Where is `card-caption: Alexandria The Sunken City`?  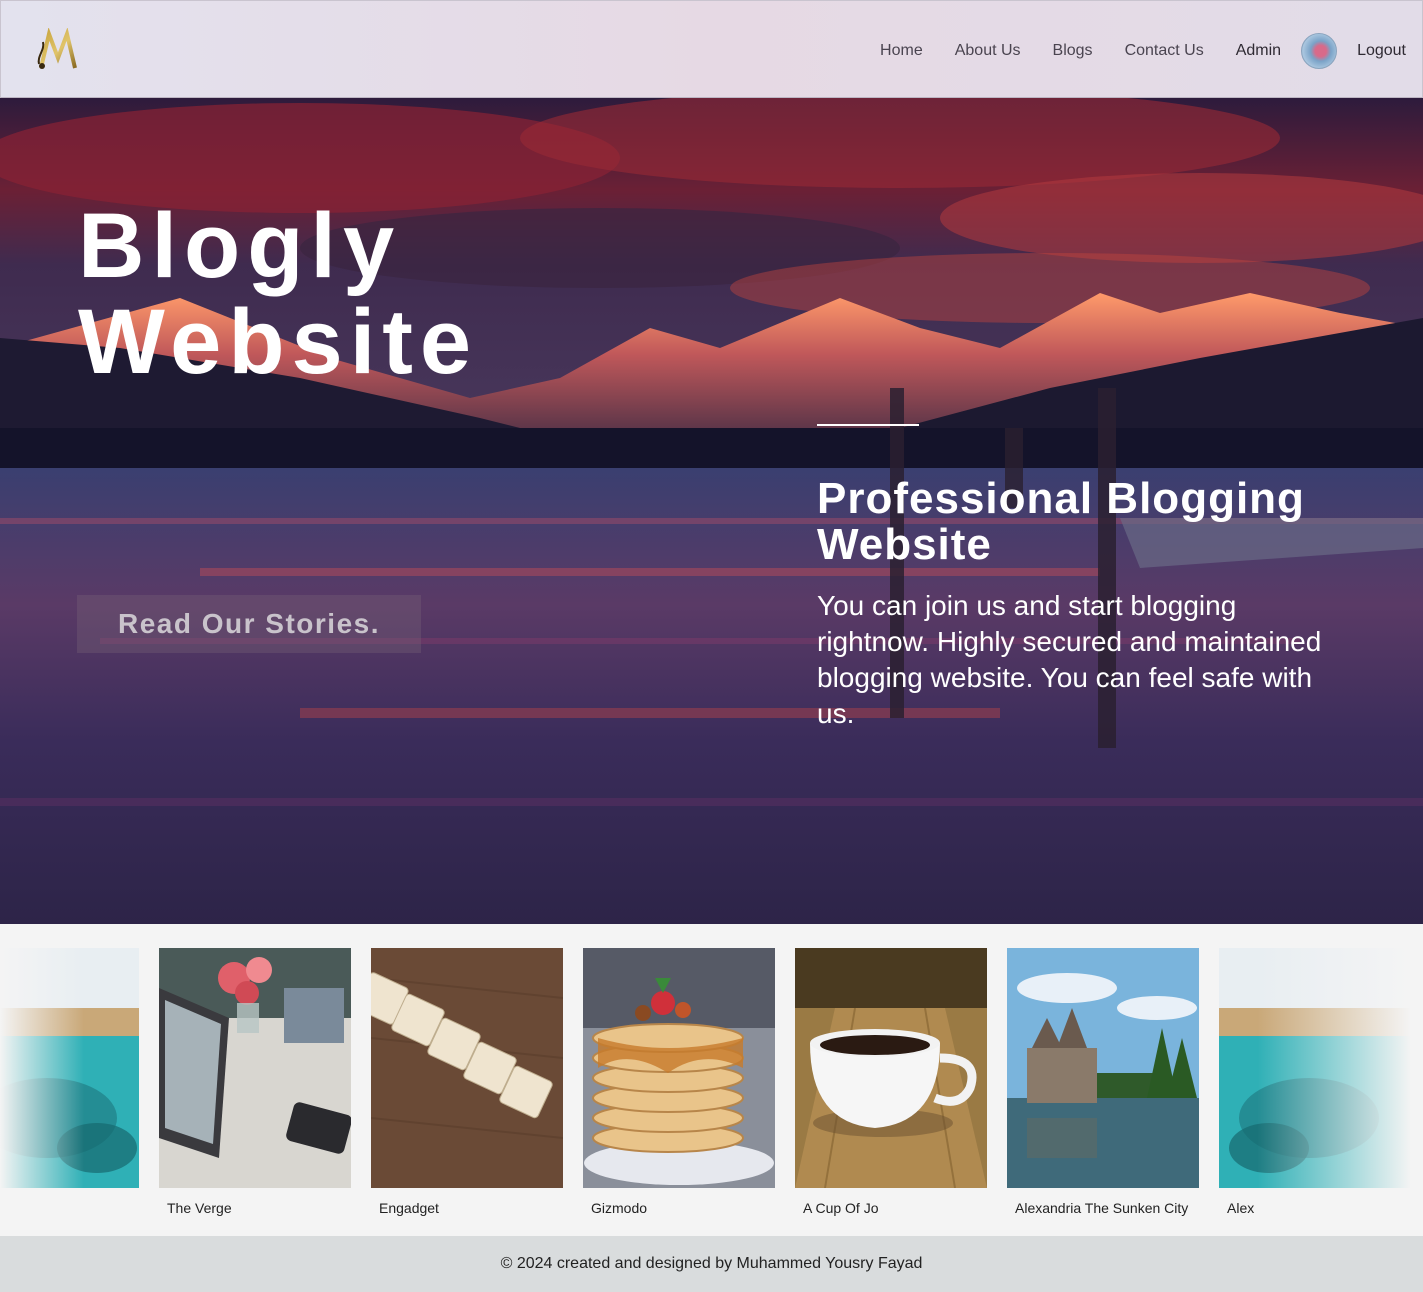 card-caption: Alexandria The Sunken City is located at coordinates (1102, 1208).